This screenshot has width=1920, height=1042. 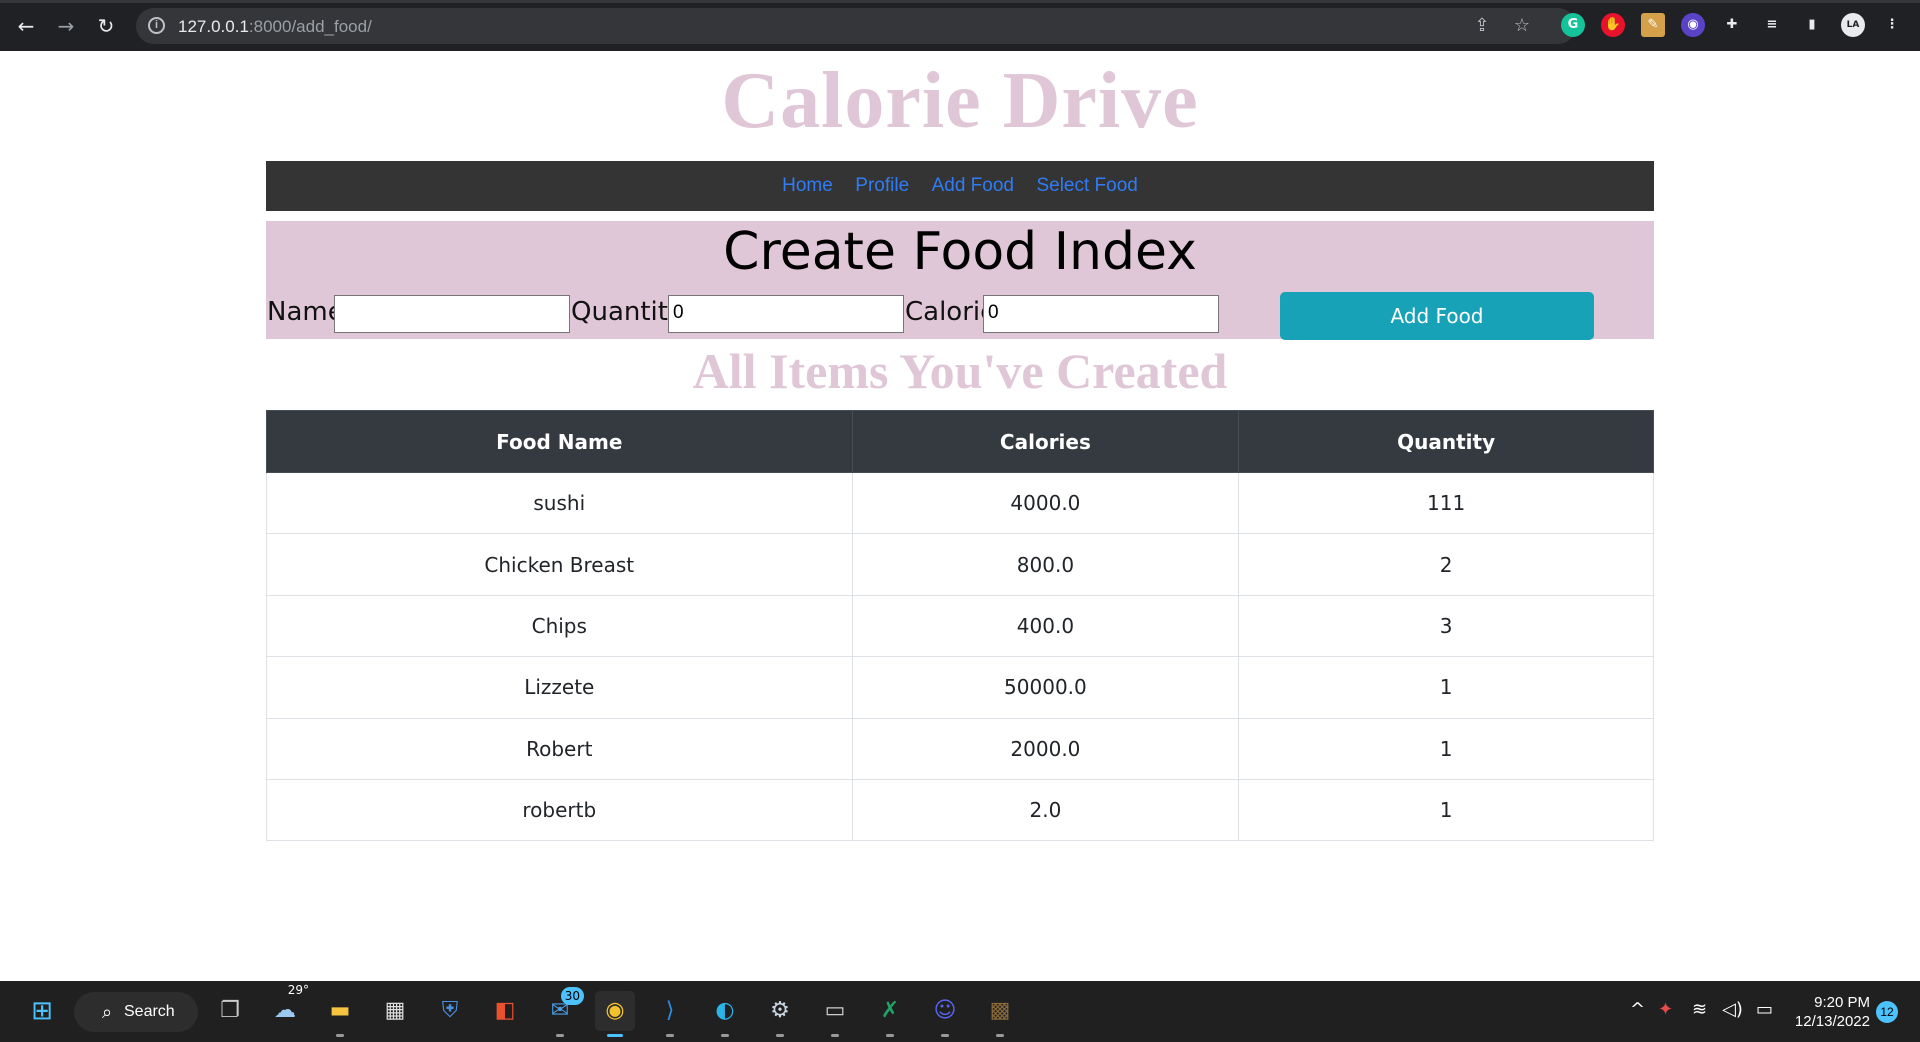 I want to click on column-header-calories: Calories, so click(x=1045, y=441).